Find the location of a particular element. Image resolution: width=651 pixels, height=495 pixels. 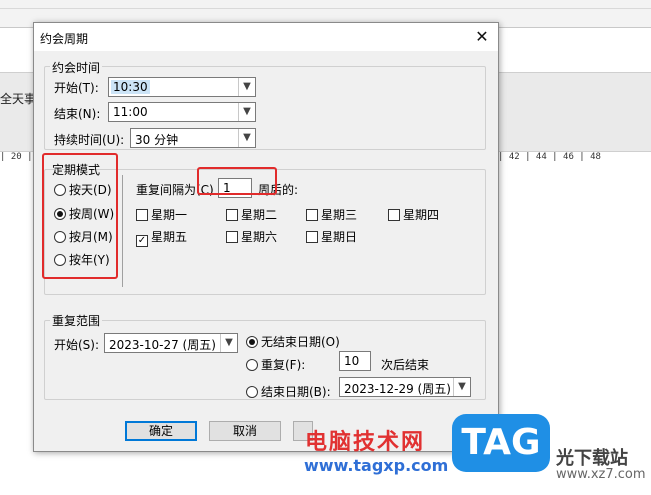

range-end-date-combo: 2023-12-29 (周五) ▼ is located at coordinates (405, 387).